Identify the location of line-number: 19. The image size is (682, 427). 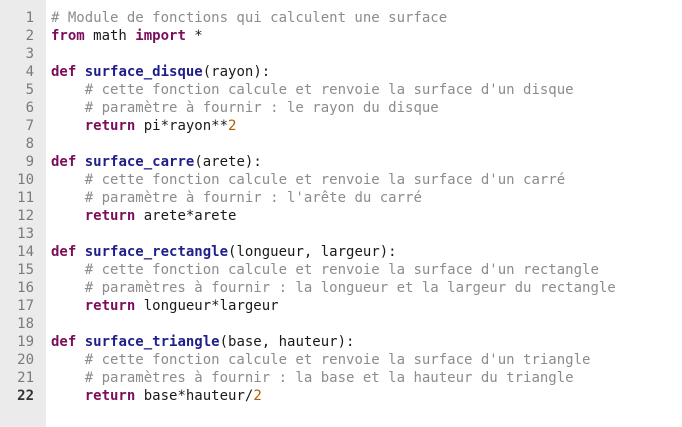
(25, 342).